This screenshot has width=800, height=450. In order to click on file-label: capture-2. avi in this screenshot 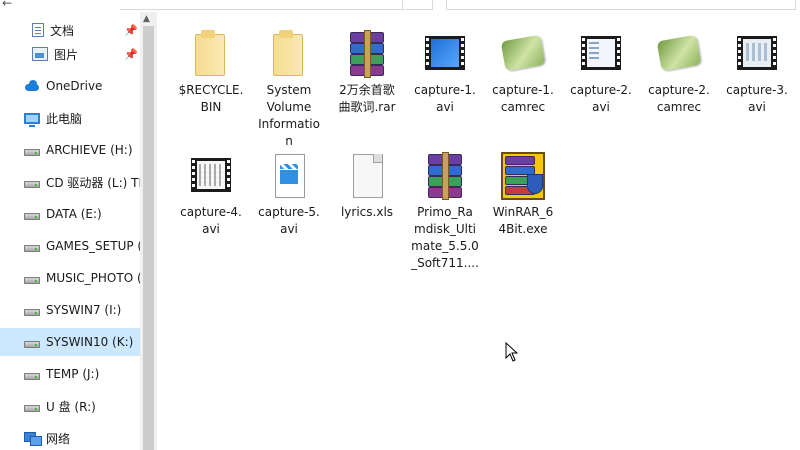, I will do `click(601, 98)`.